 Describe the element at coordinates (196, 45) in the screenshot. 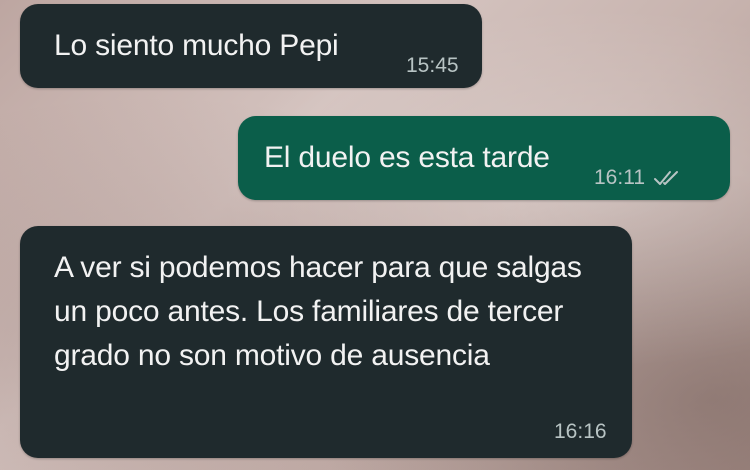

I see `message-text: Lo siento mucho Pepi` at that location.